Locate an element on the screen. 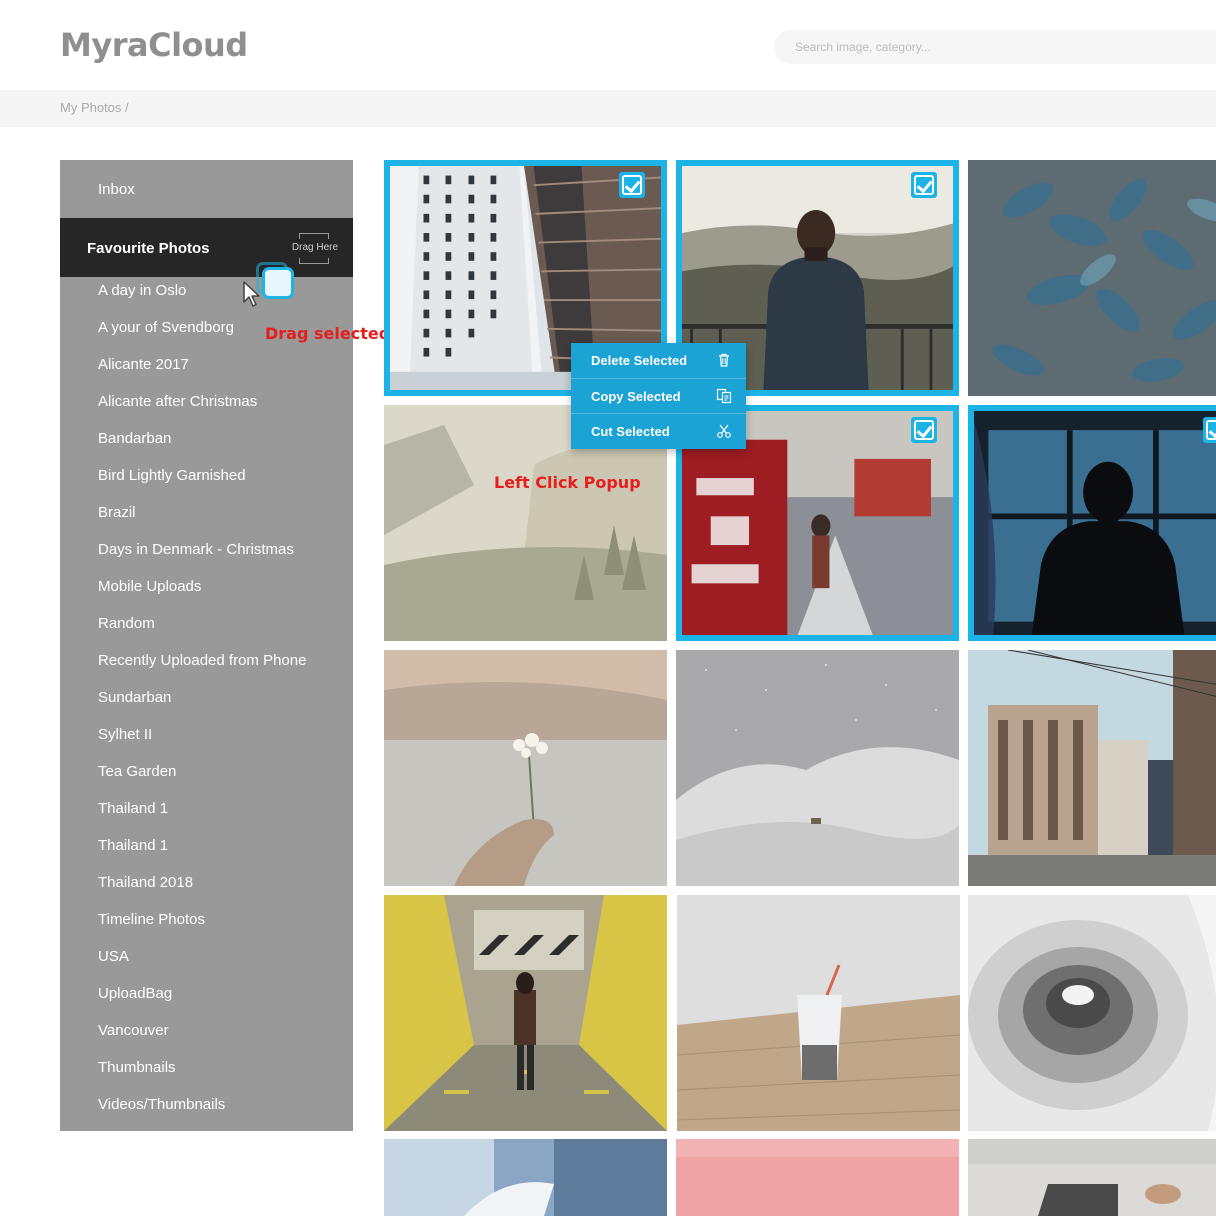  photo-laptop-desk is located at coordinates (1092, 1177).